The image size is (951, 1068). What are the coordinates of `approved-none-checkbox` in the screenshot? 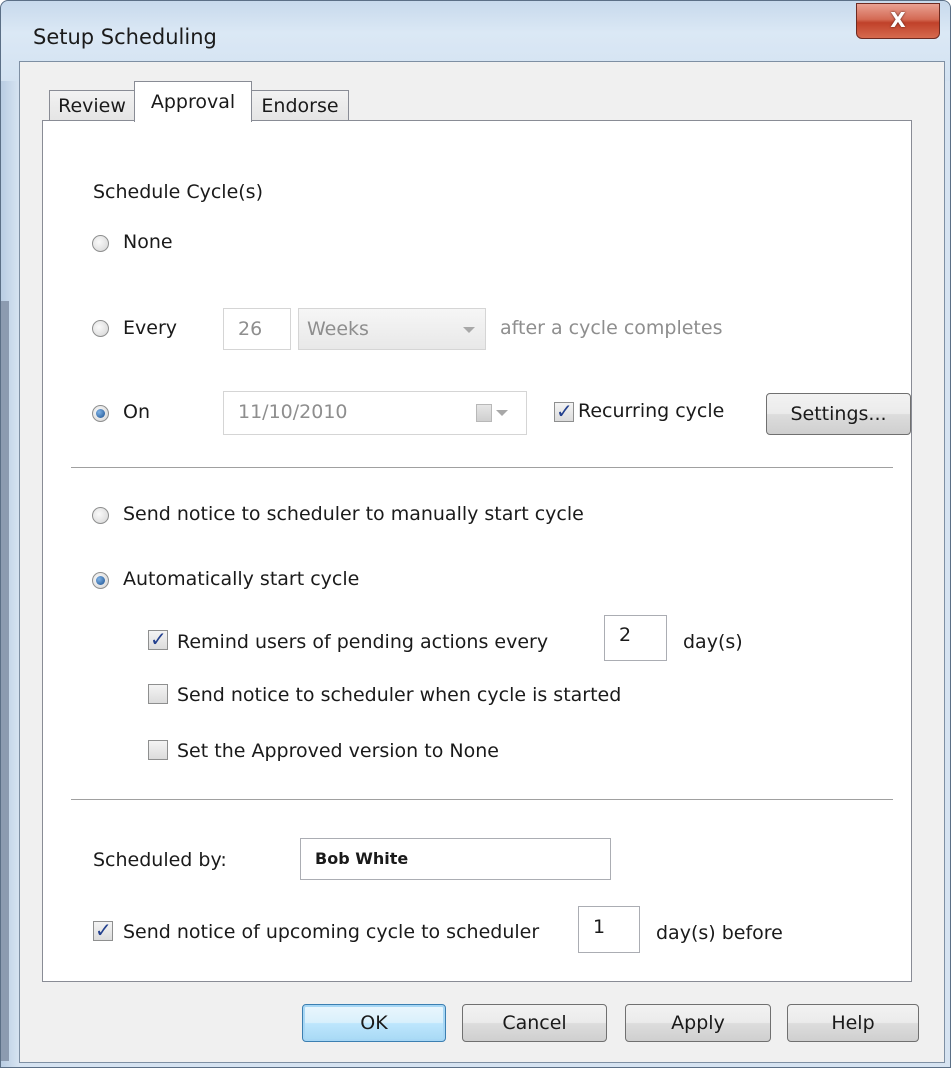 It's located at (158, 750).